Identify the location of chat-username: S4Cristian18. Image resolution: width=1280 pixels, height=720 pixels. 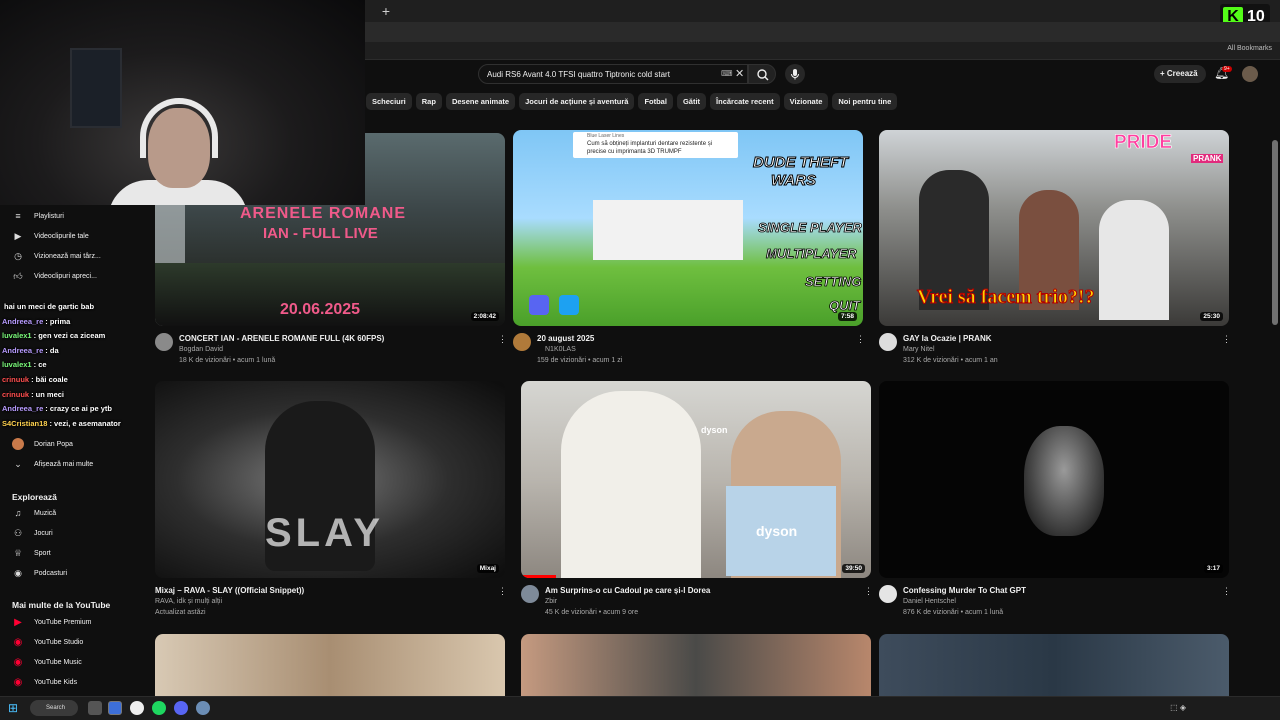
(24, 423).